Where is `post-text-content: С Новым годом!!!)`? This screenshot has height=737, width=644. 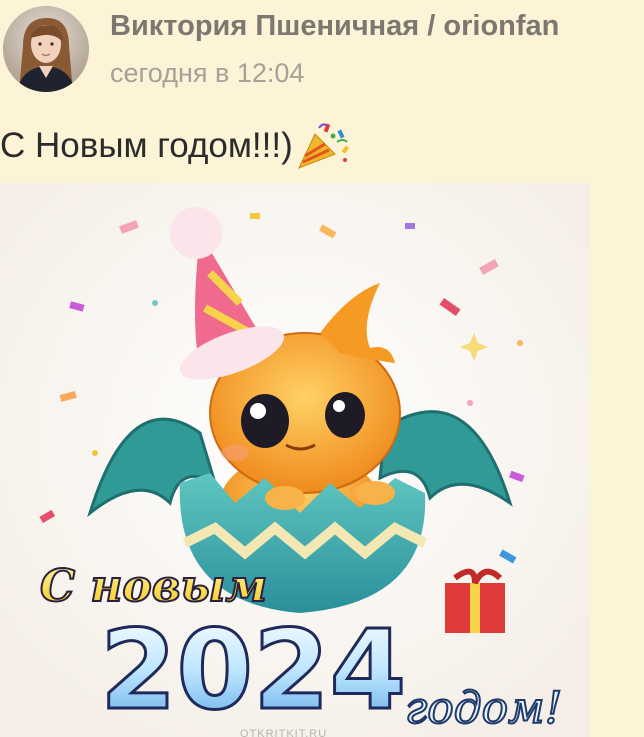 post-text-content: С Новым годом!!!) is located at coordinates (146, 145).